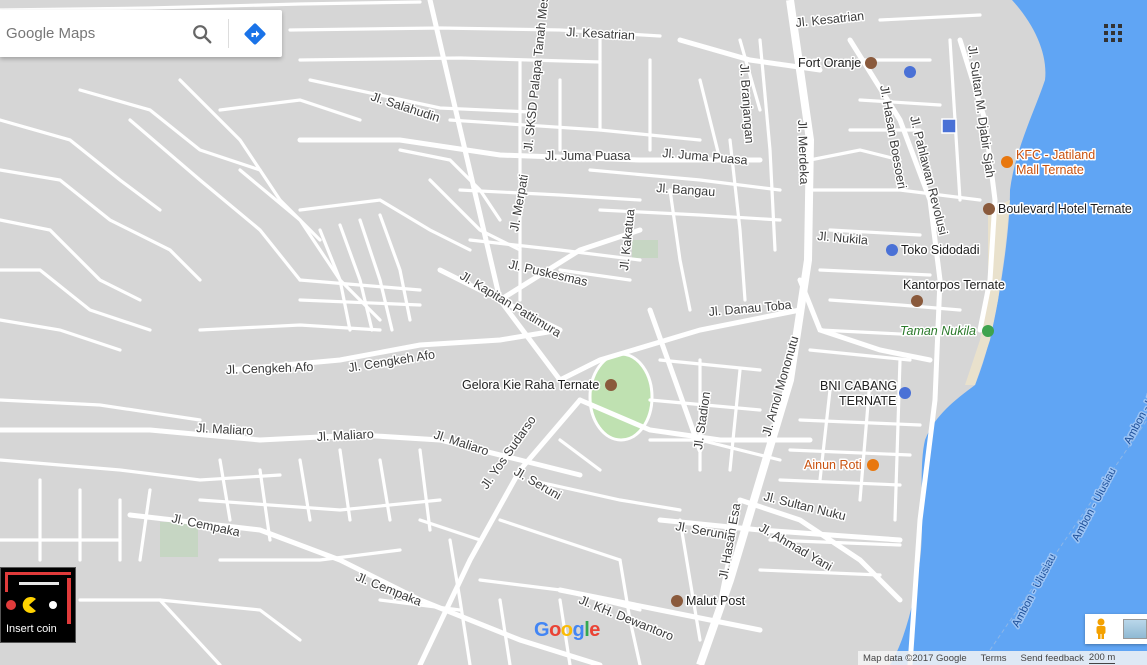  I want to click on search-divider, so click(228, 33).